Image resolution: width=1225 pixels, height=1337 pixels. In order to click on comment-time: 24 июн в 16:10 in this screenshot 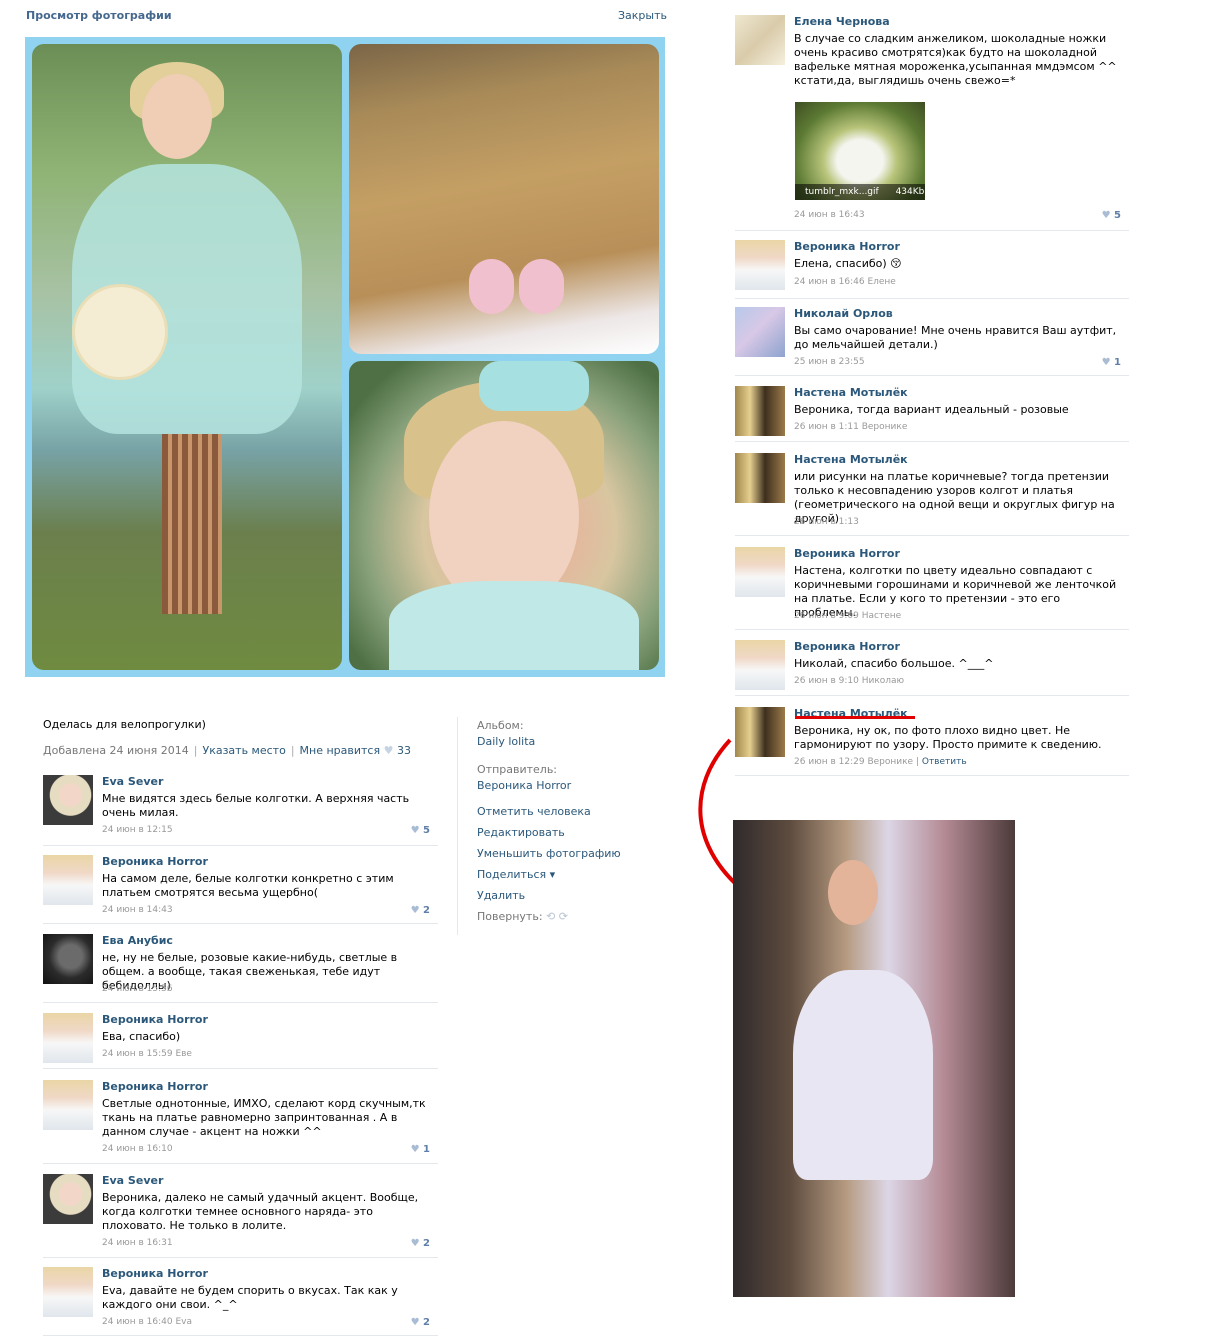, I will do `click(137, 1149)`.